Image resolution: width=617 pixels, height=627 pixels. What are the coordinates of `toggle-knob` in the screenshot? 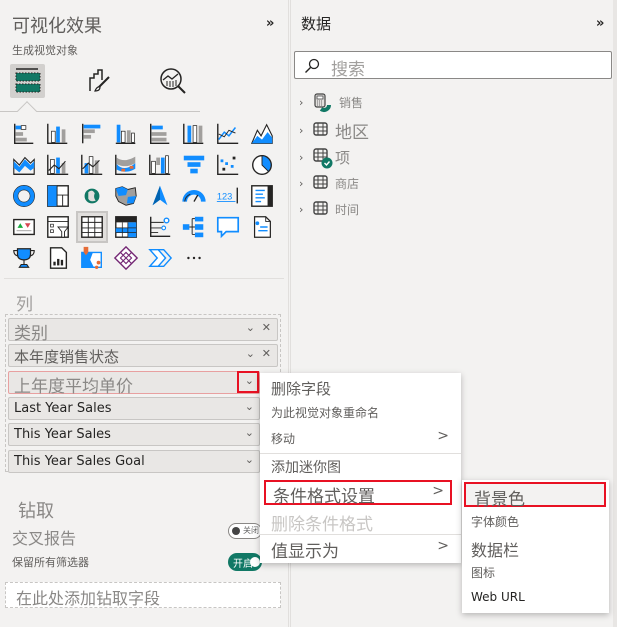 It's located at (236, 531).